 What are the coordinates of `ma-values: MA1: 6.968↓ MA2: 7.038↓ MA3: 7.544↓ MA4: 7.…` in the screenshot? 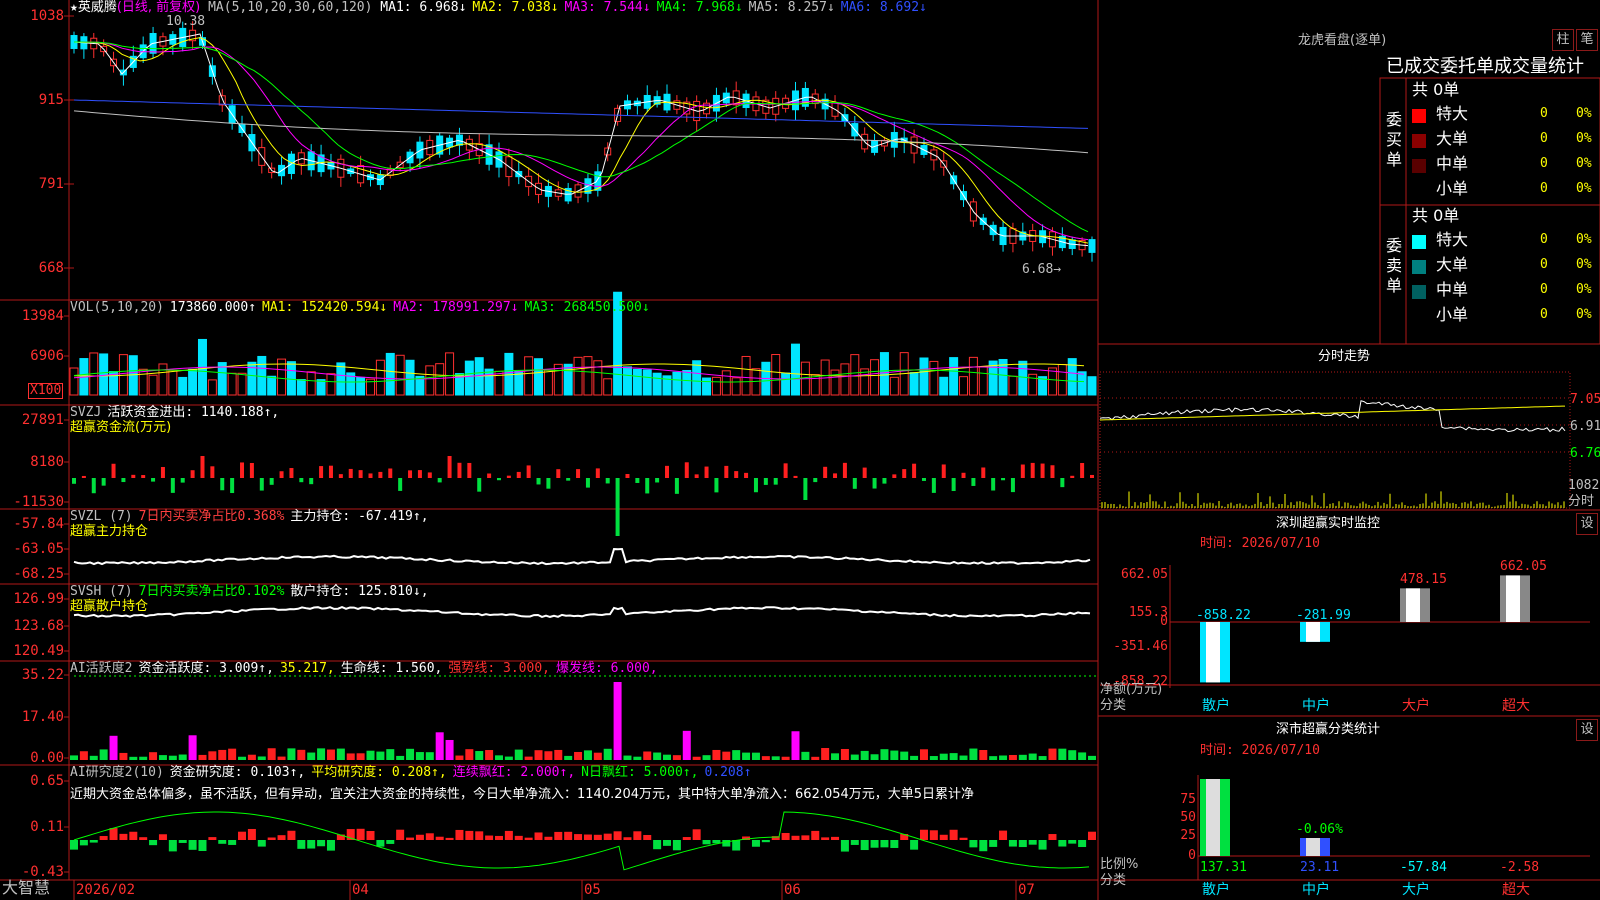 It's located at (656, 7).